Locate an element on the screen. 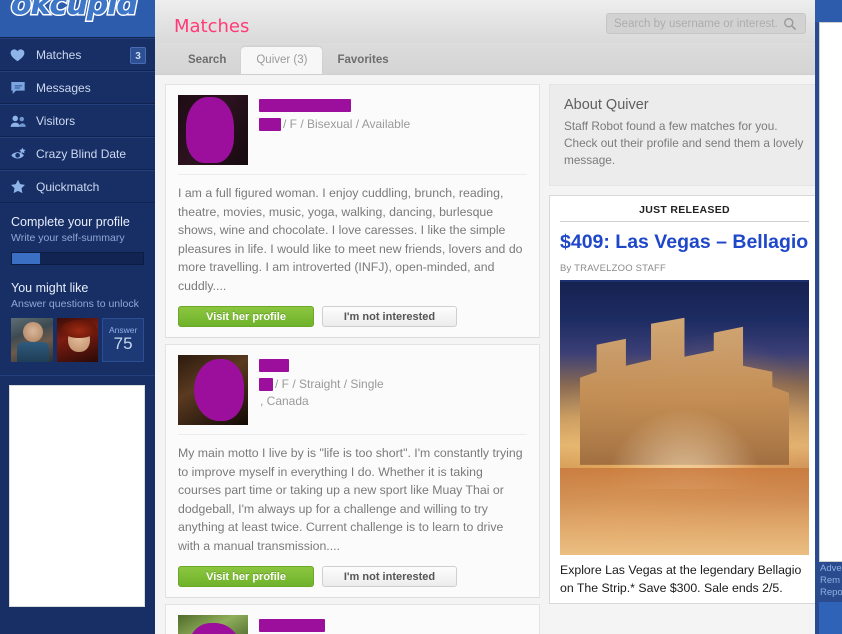  tab-search: Search is located at coordinates (207, 60).